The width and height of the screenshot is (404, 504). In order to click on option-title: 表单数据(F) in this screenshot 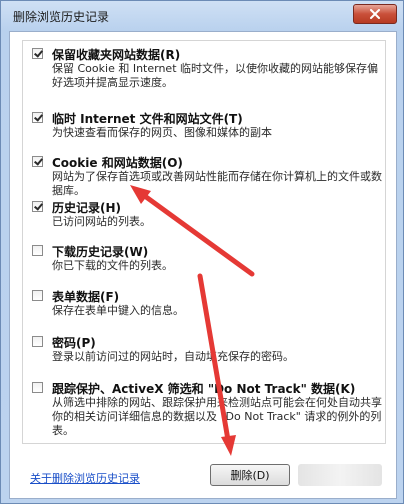, I will do `click(86, 297)`.